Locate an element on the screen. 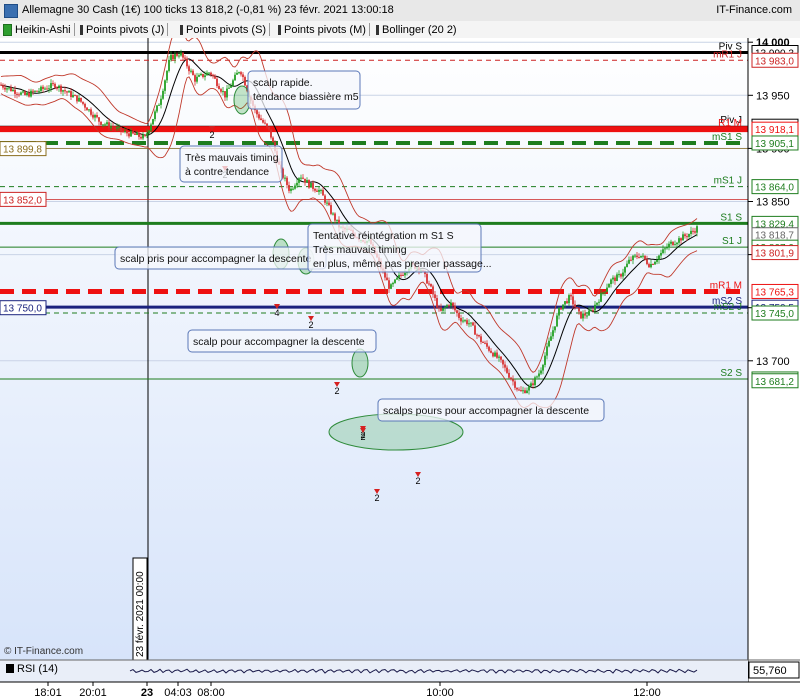 Image resolution: width=800 pixels, height=700 pixels. x-tick-label: 04:03 is located at coordinates (178, 693).